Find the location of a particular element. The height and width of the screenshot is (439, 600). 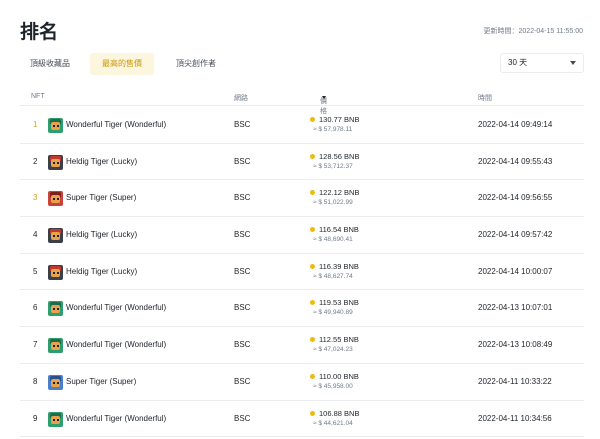

price-usd: ≈ $ 51,022.99 is located at coordinates (333, 203).